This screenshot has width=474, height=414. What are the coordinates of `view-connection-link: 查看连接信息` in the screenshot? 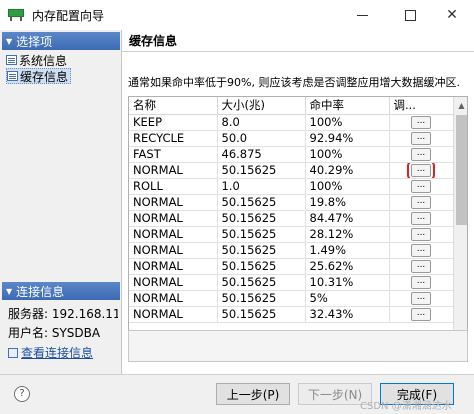 It's located at (63, 352).